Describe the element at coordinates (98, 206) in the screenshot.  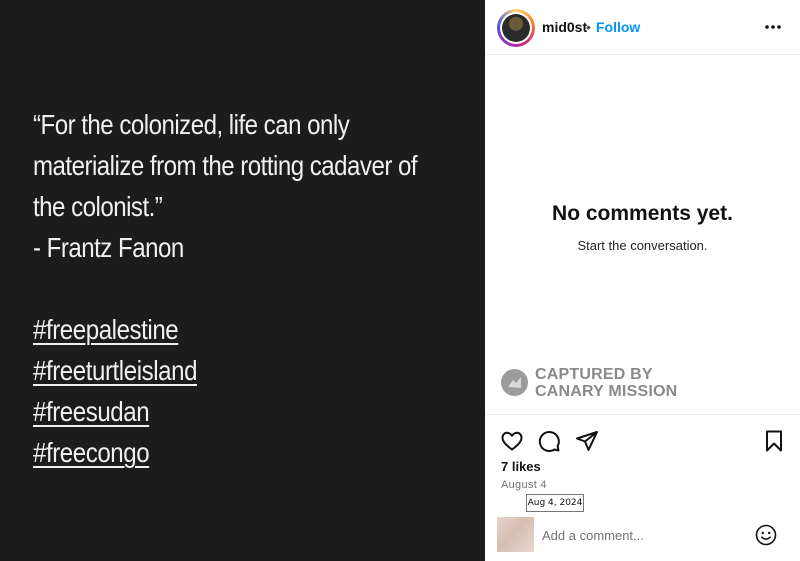
I see `quote-line: the colonist.”` at that location.